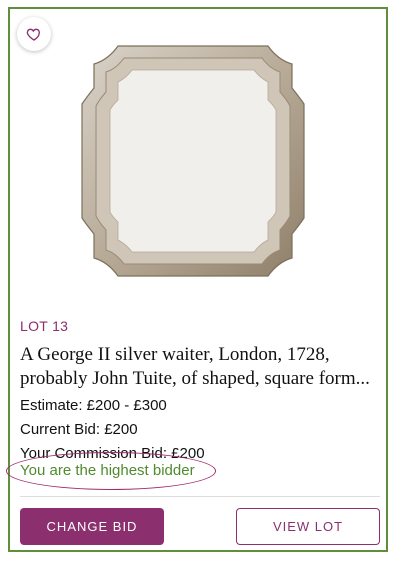 The width and height of the screenshot is (400, 566). What do you see at coordinates (111, 471) in the screenshot?
I see `highlight-ellipse` at bounding box center [111, 471].